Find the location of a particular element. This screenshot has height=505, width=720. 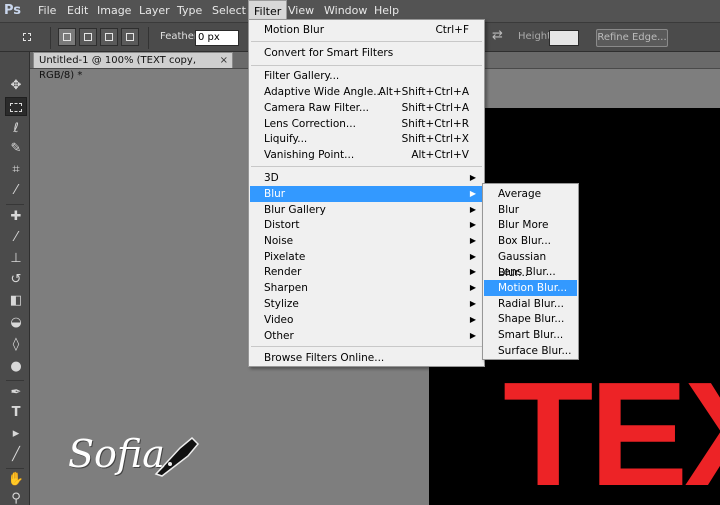

menu-shortcut: Alt+Ctrl+V is located at coordinates (440, 155).